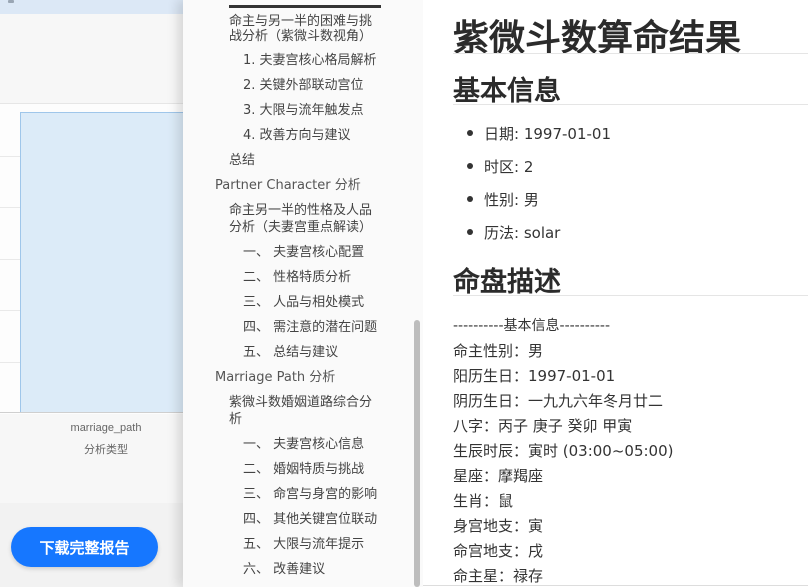 This screenshot has height=587, width=808. What do you see at coordinates (300, 211) in the screenshot?
I see `toc-item: 命主另一半的性格及人品` at bounding box center [300, 211].